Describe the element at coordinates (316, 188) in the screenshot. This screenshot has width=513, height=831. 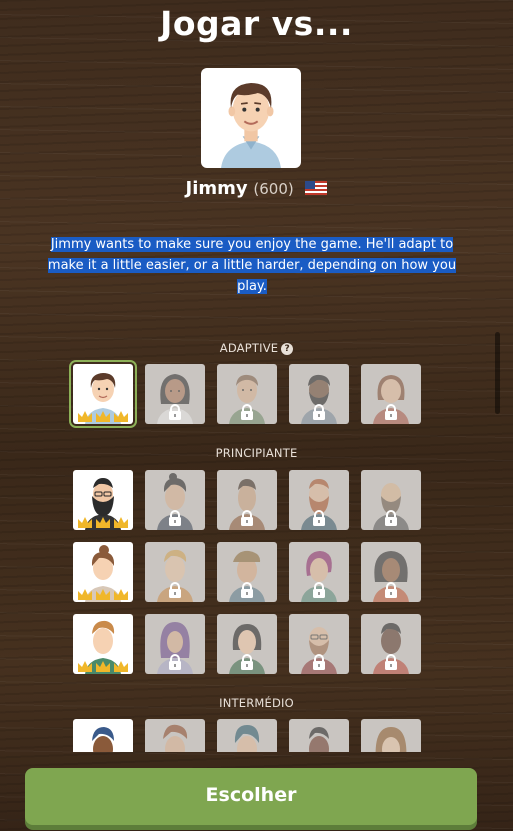
I see `us-flag-icon` at that location.